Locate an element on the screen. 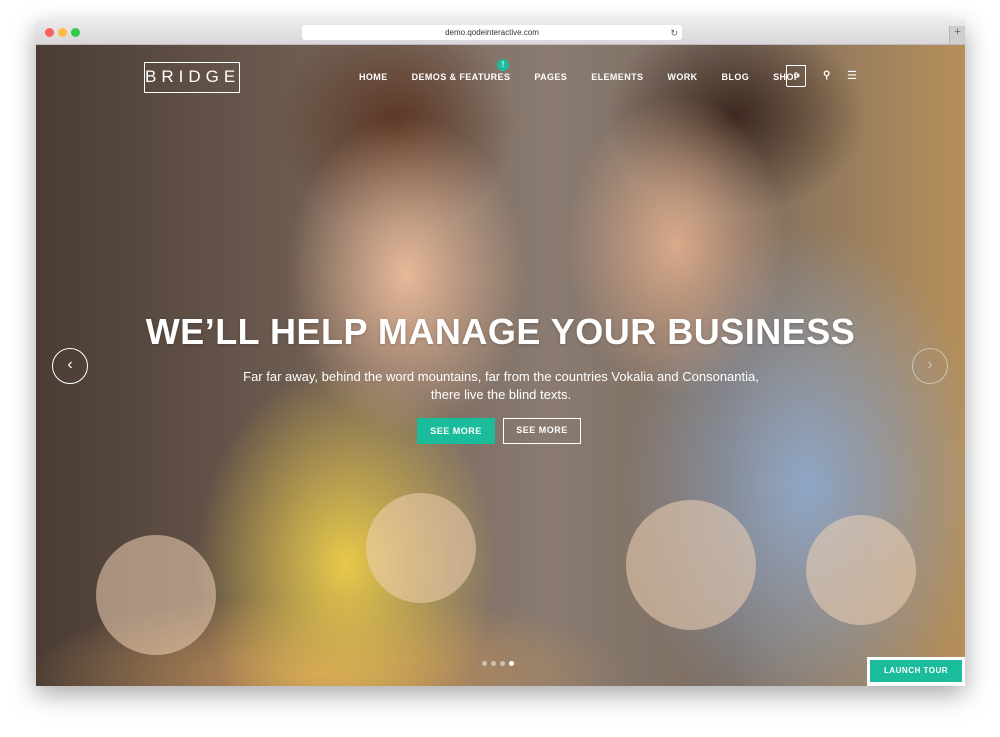 This screenshot has height=737, width=1000. browser-toolbar: demo.qodeinteractive.com ↻ + is located at coordinates (500, 32).